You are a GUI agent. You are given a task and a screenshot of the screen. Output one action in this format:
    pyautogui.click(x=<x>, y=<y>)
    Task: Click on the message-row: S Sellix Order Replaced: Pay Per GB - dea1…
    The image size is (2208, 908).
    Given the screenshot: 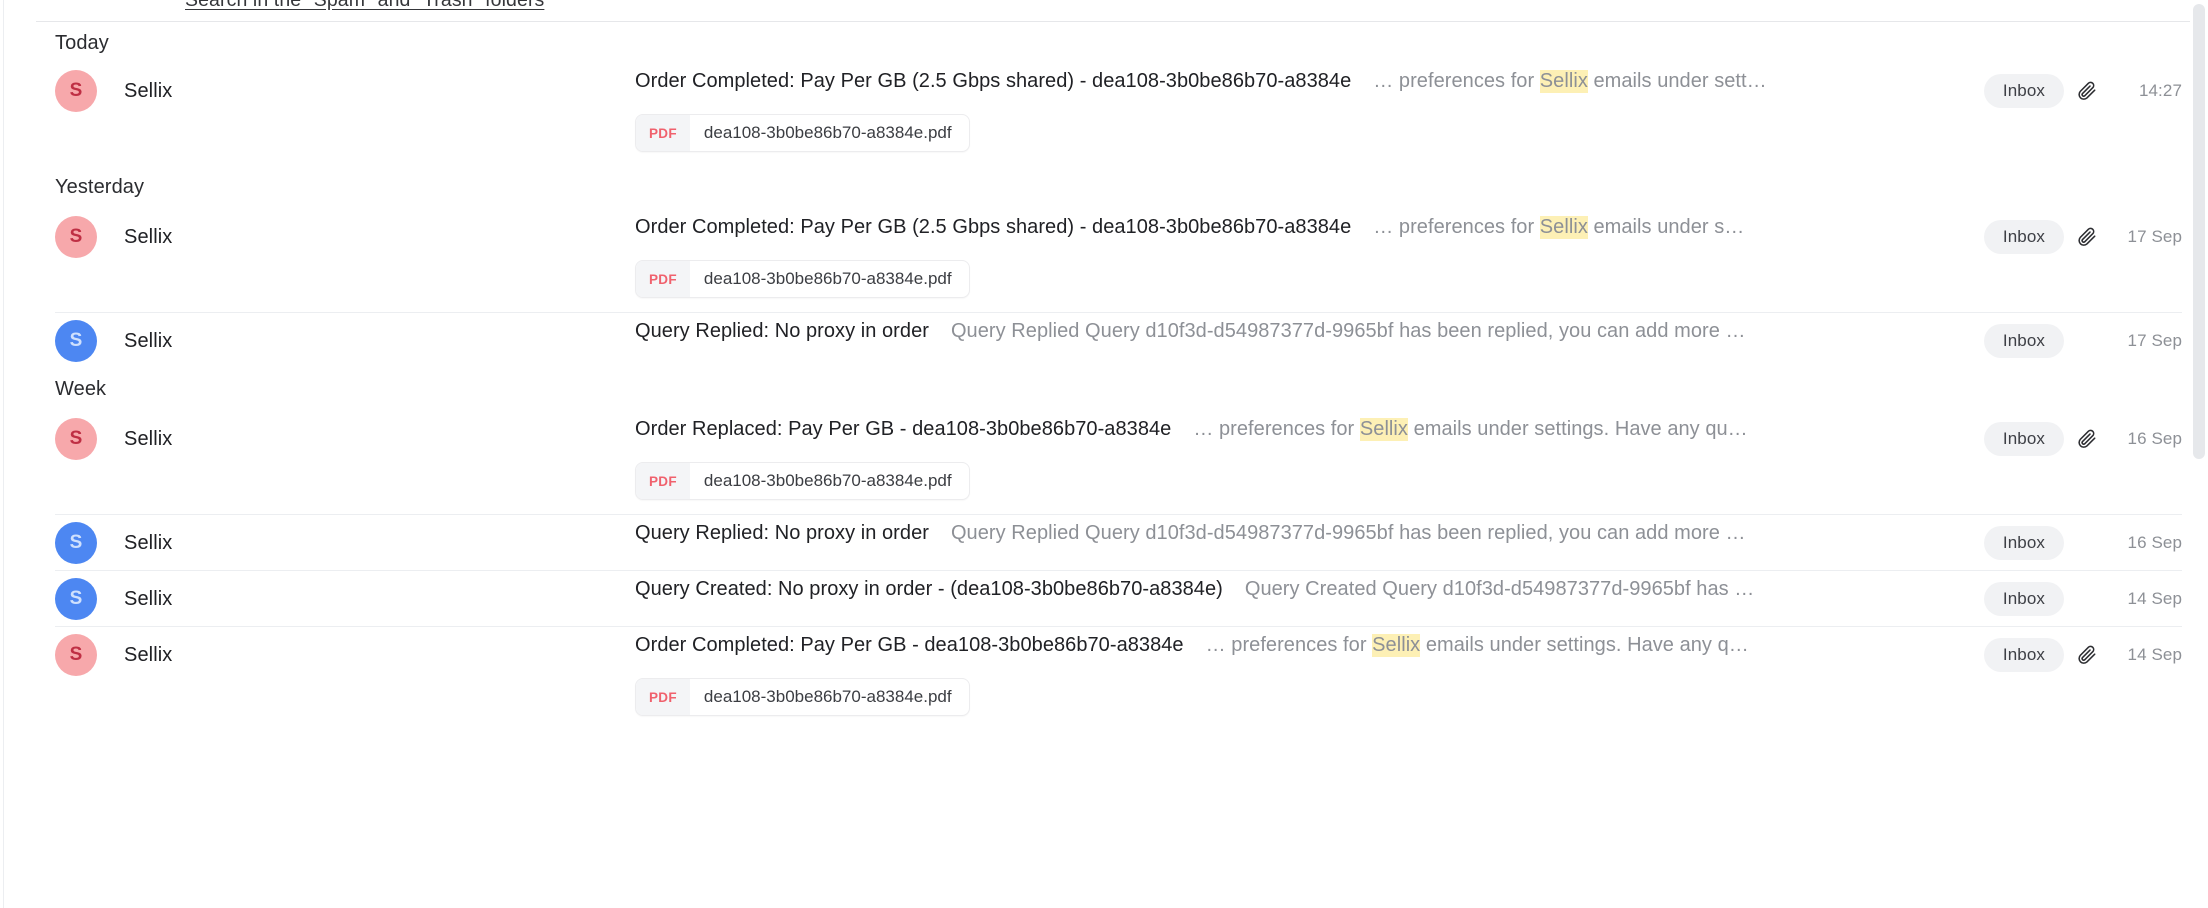 What is the action you would take?
    pyautogui.click(x=1104, y=462)
    